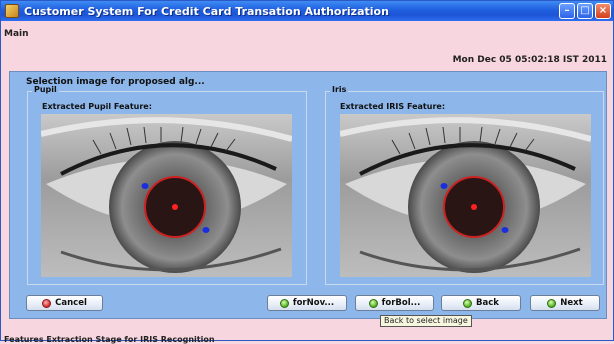 This screenshot has height=344, width=614. What do you see at coordinates (529, 60) in the screenshot?
I see `date-time-label: Mon Dec 05 05:02:18 IST 2011` at bounding box center [529, 60].